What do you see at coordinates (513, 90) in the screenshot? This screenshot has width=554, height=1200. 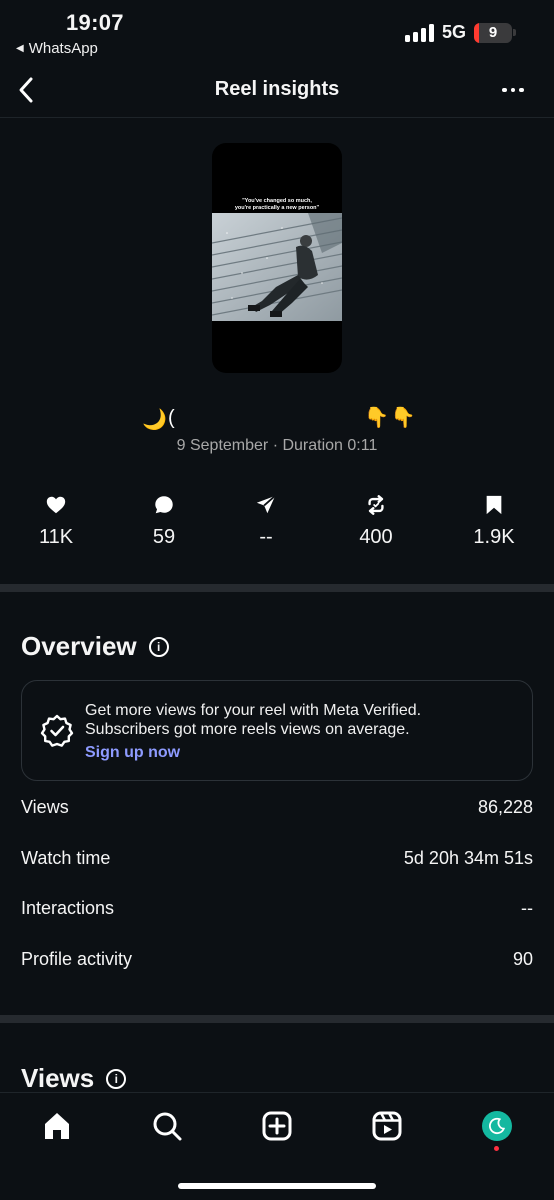 I see `more-options-button` at bounding box center [513, 90].